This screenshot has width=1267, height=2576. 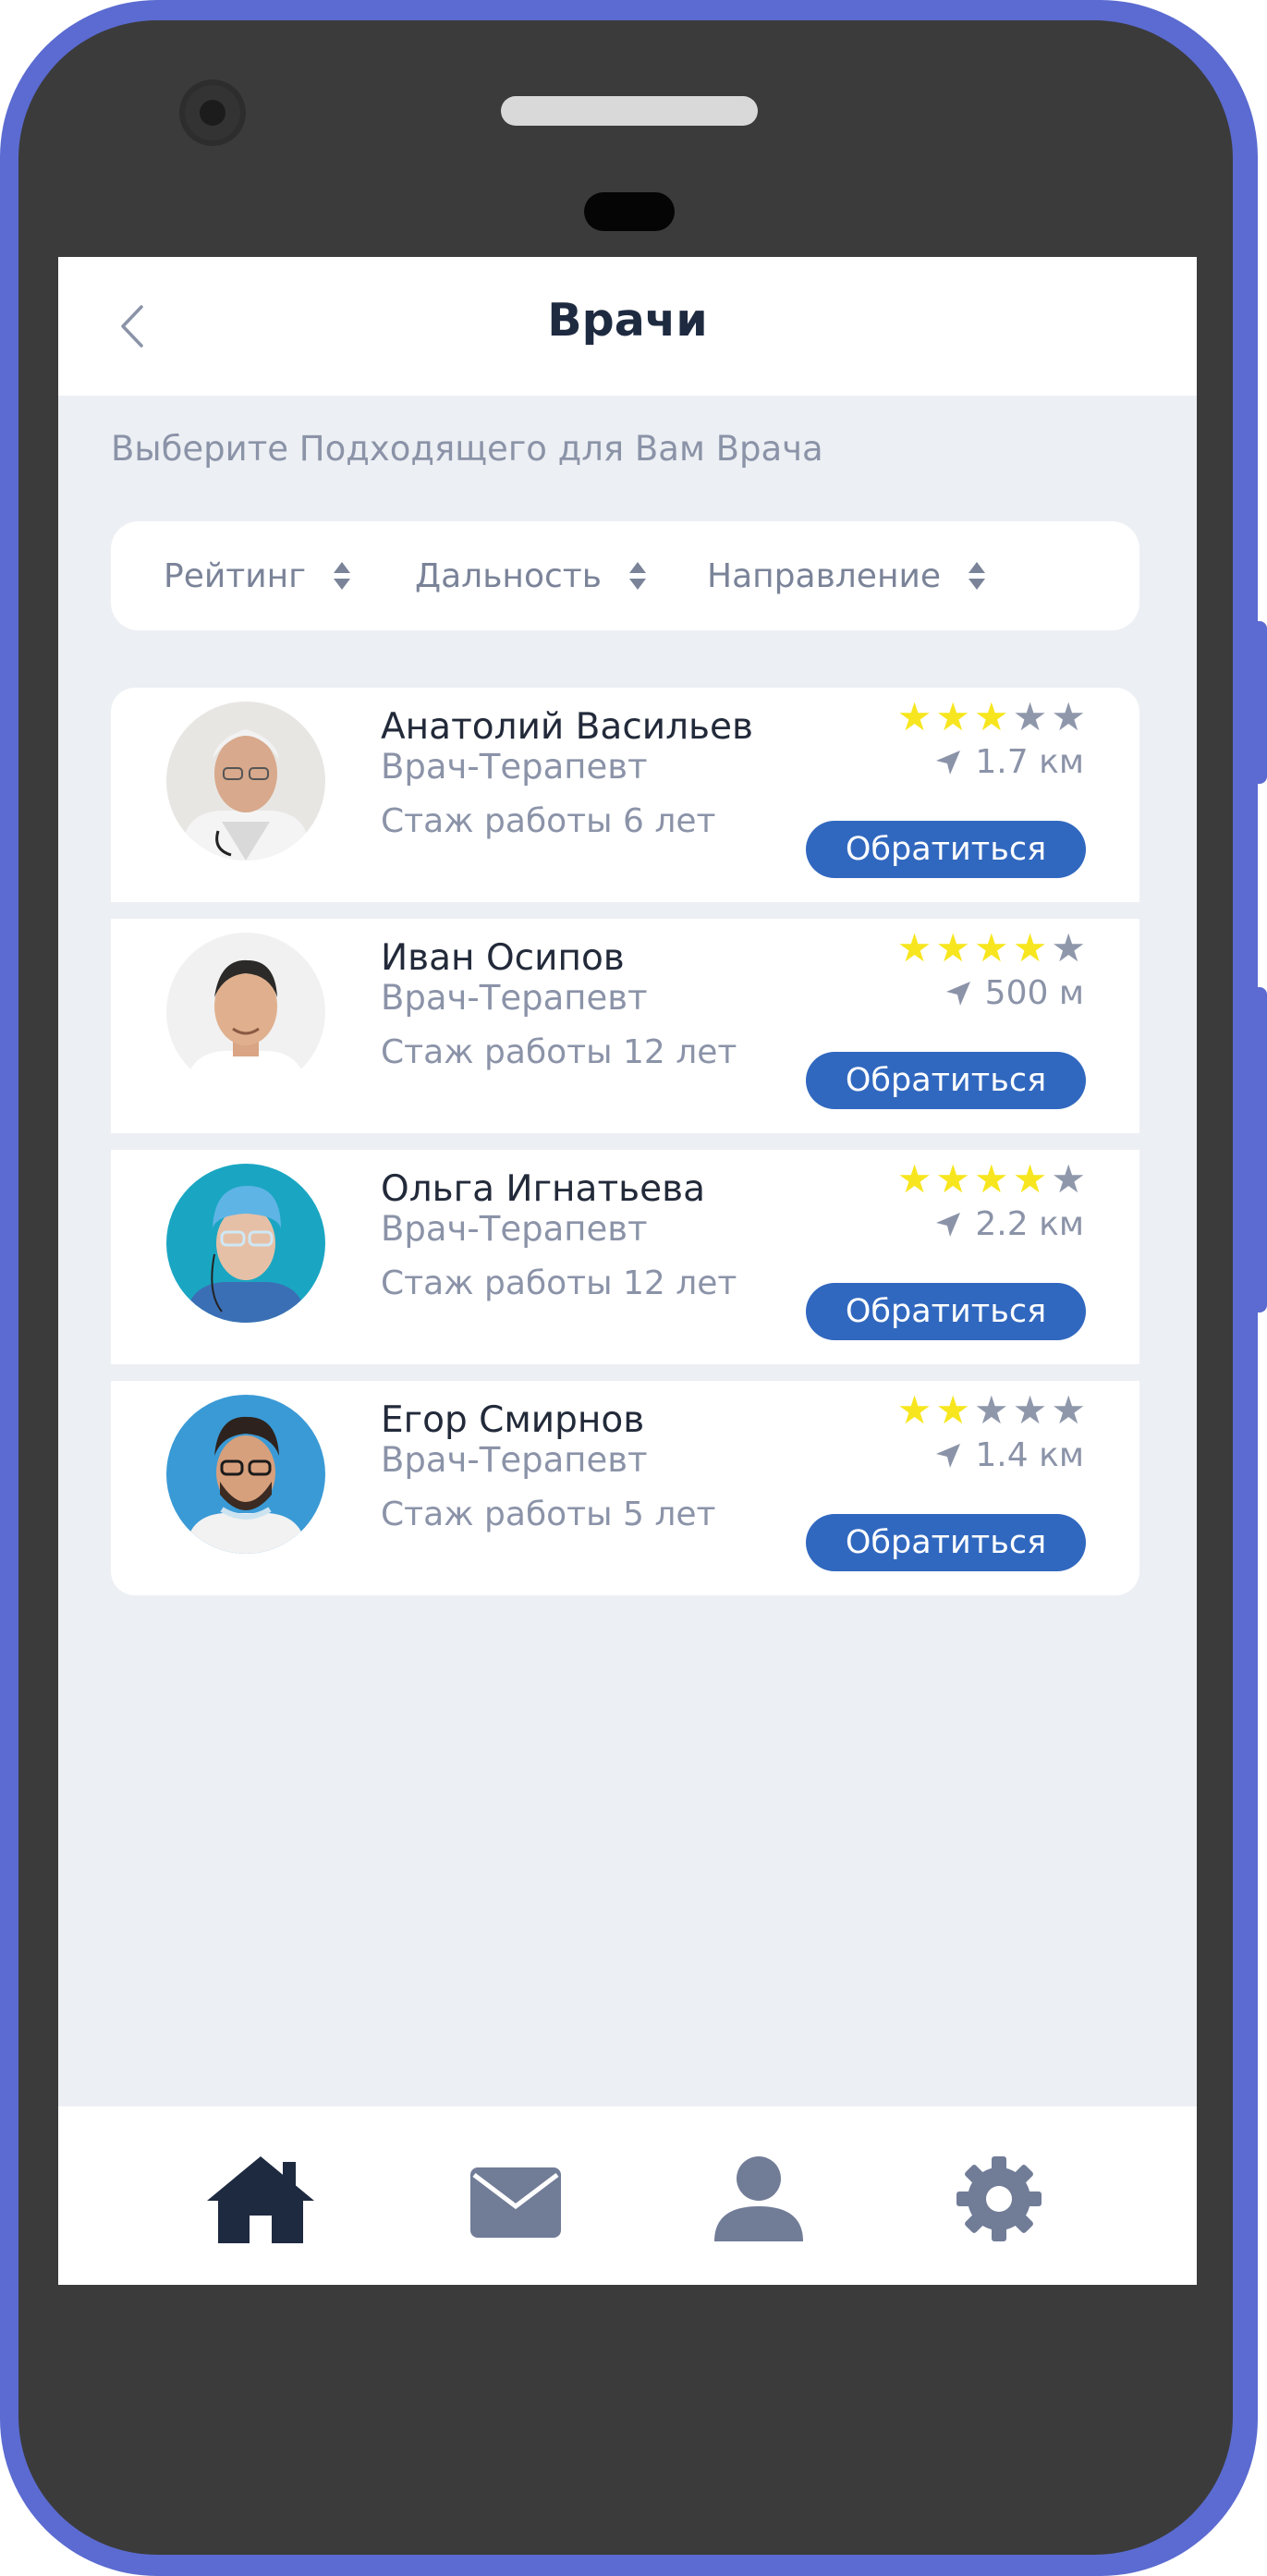 I want to click on speaker, so click(x=629, y=111).